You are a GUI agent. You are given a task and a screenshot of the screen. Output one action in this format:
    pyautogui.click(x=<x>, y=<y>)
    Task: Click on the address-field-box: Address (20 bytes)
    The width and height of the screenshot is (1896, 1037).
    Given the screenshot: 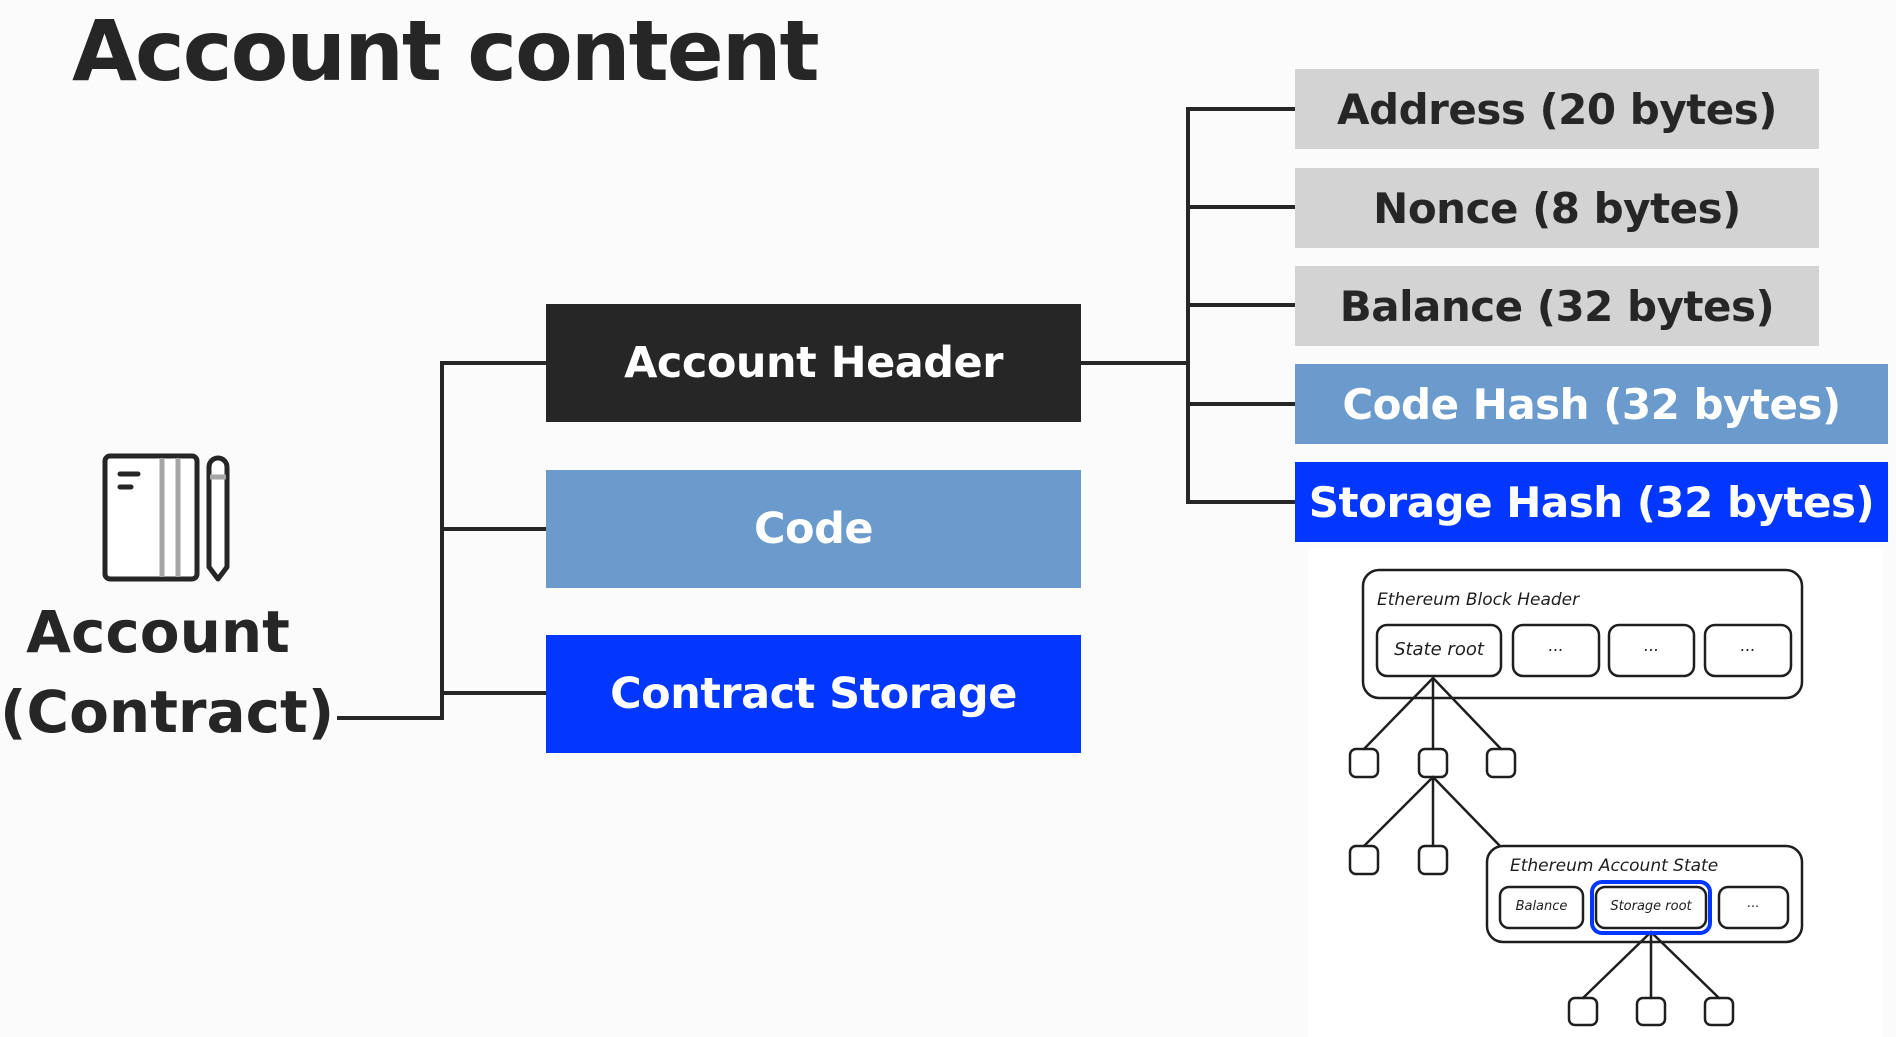 What is the action you would take?
    pyautogui.click(x=1557, y=109)
    